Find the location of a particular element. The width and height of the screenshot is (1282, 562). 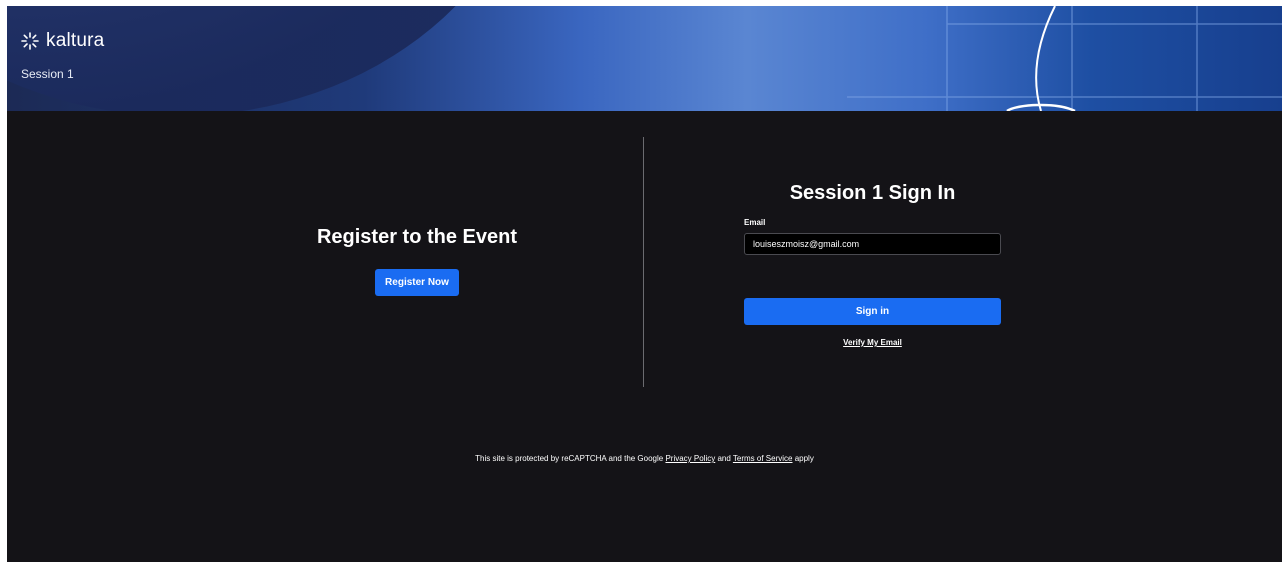

event-subtitle: Session 1 is located at coordinates (47, 74).